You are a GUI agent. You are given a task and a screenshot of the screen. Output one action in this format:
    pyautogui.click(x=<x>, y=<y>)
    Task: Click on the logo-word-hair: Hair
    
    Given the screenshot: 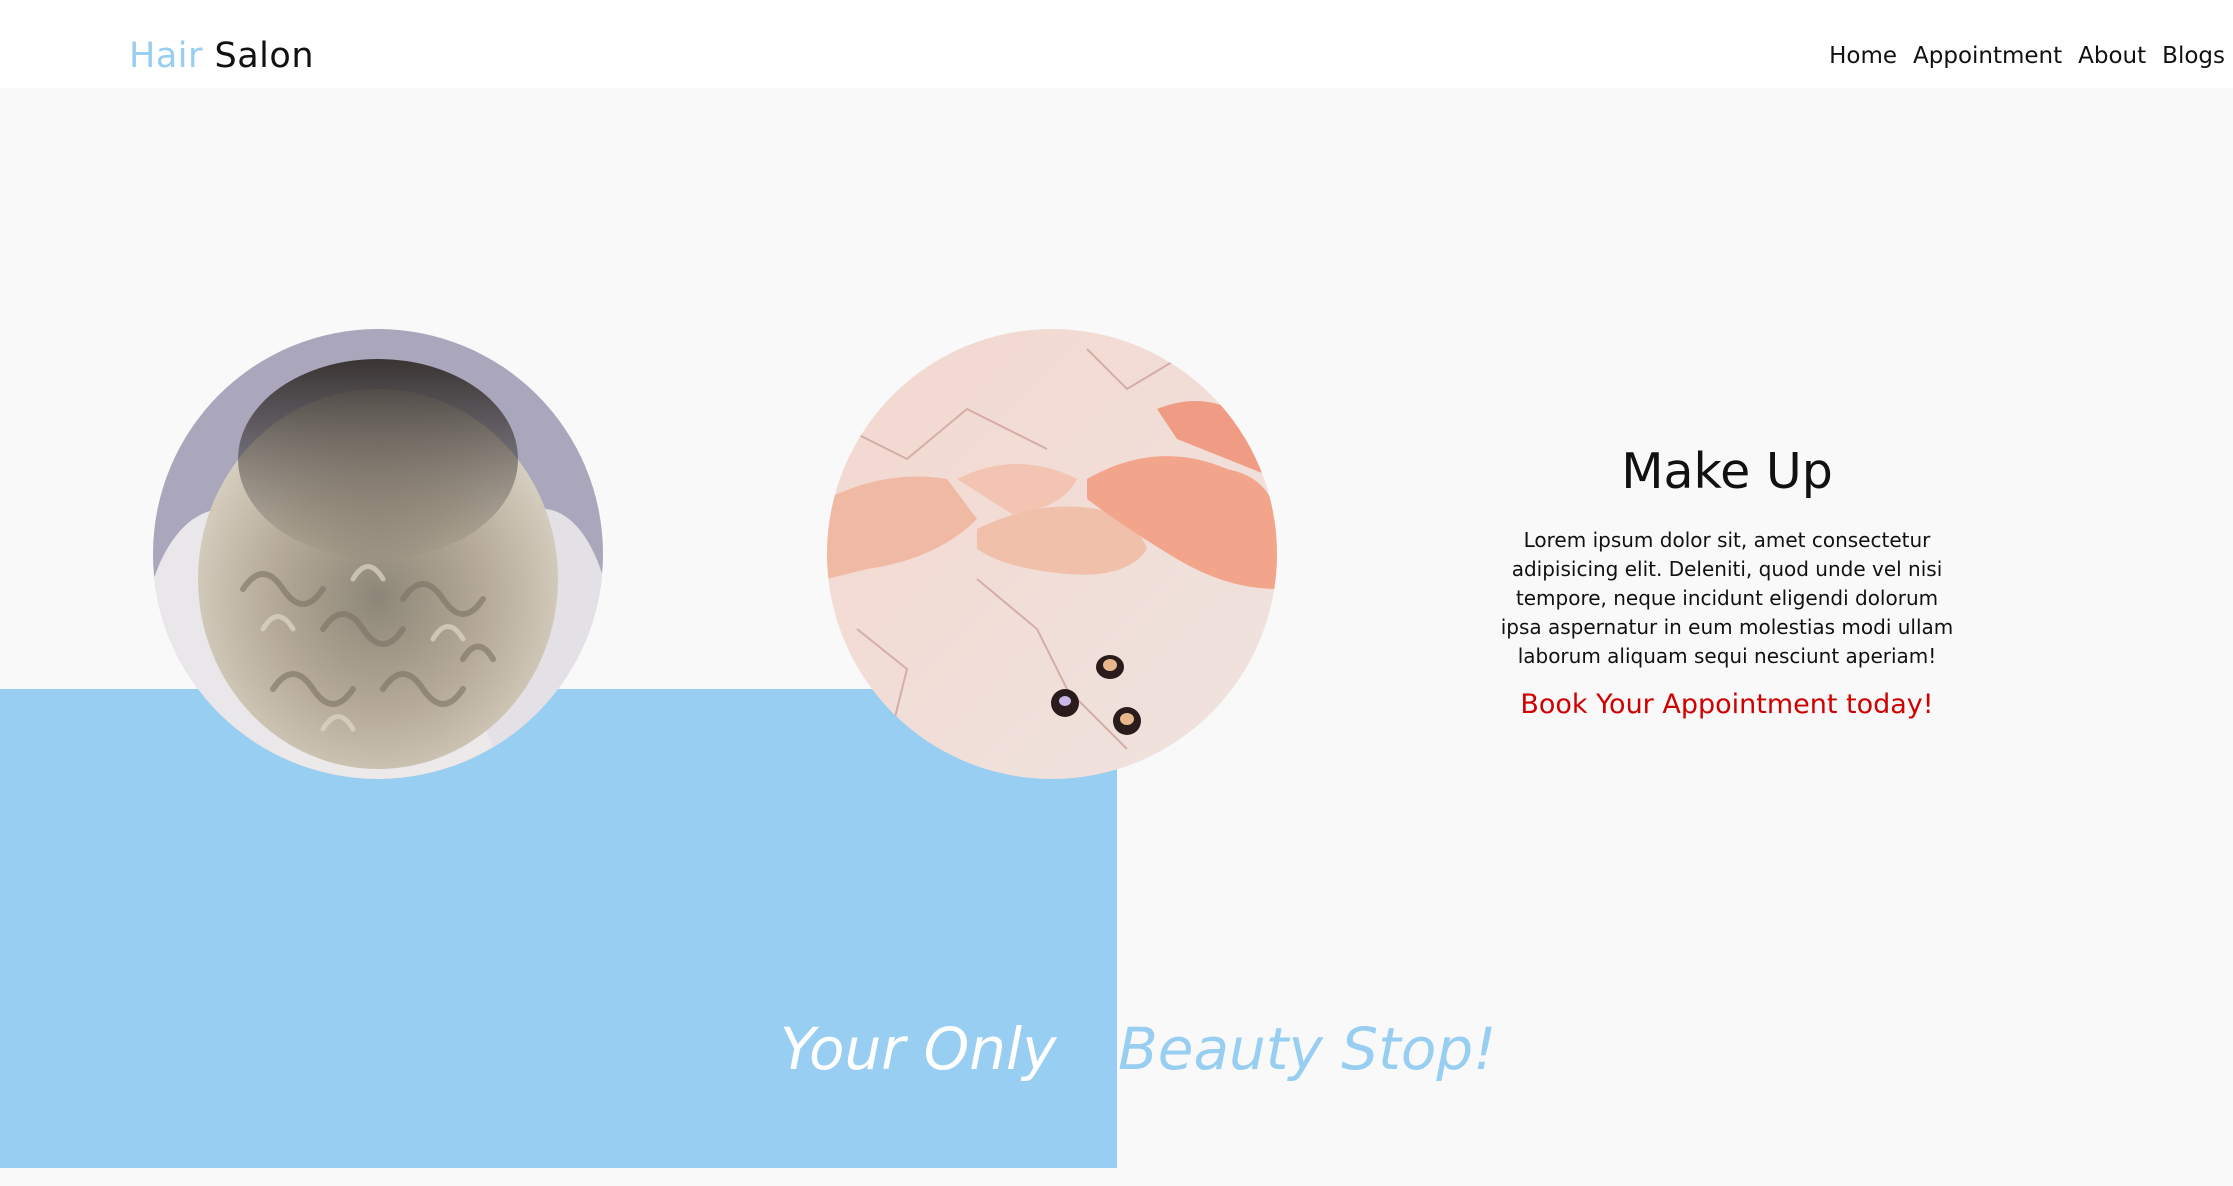 What is the action you would take?
    pyautogui.click(x=166, y=56)
    